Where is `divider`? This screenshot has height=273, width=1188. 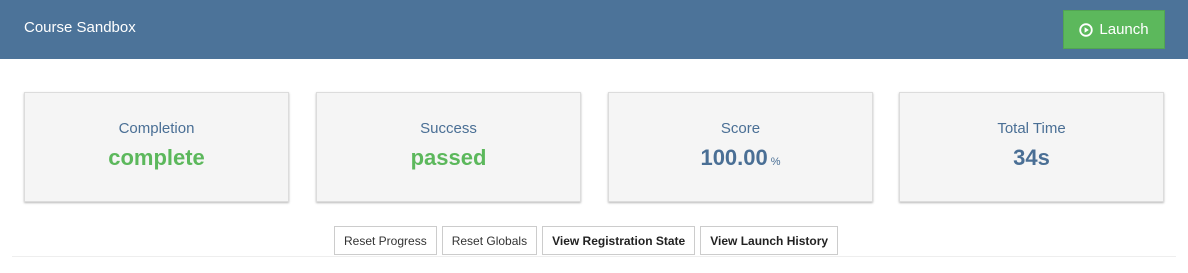 divider is located at coordinates (594, 256).